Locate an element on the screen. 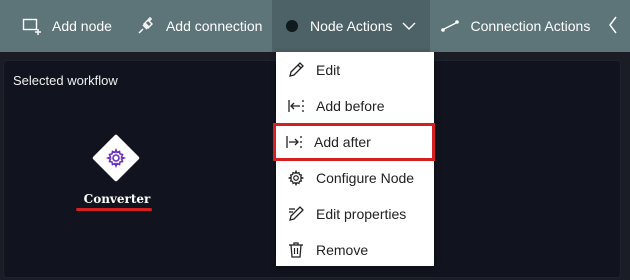  menu-item-label: Add after is located at coordinates (342, 142).